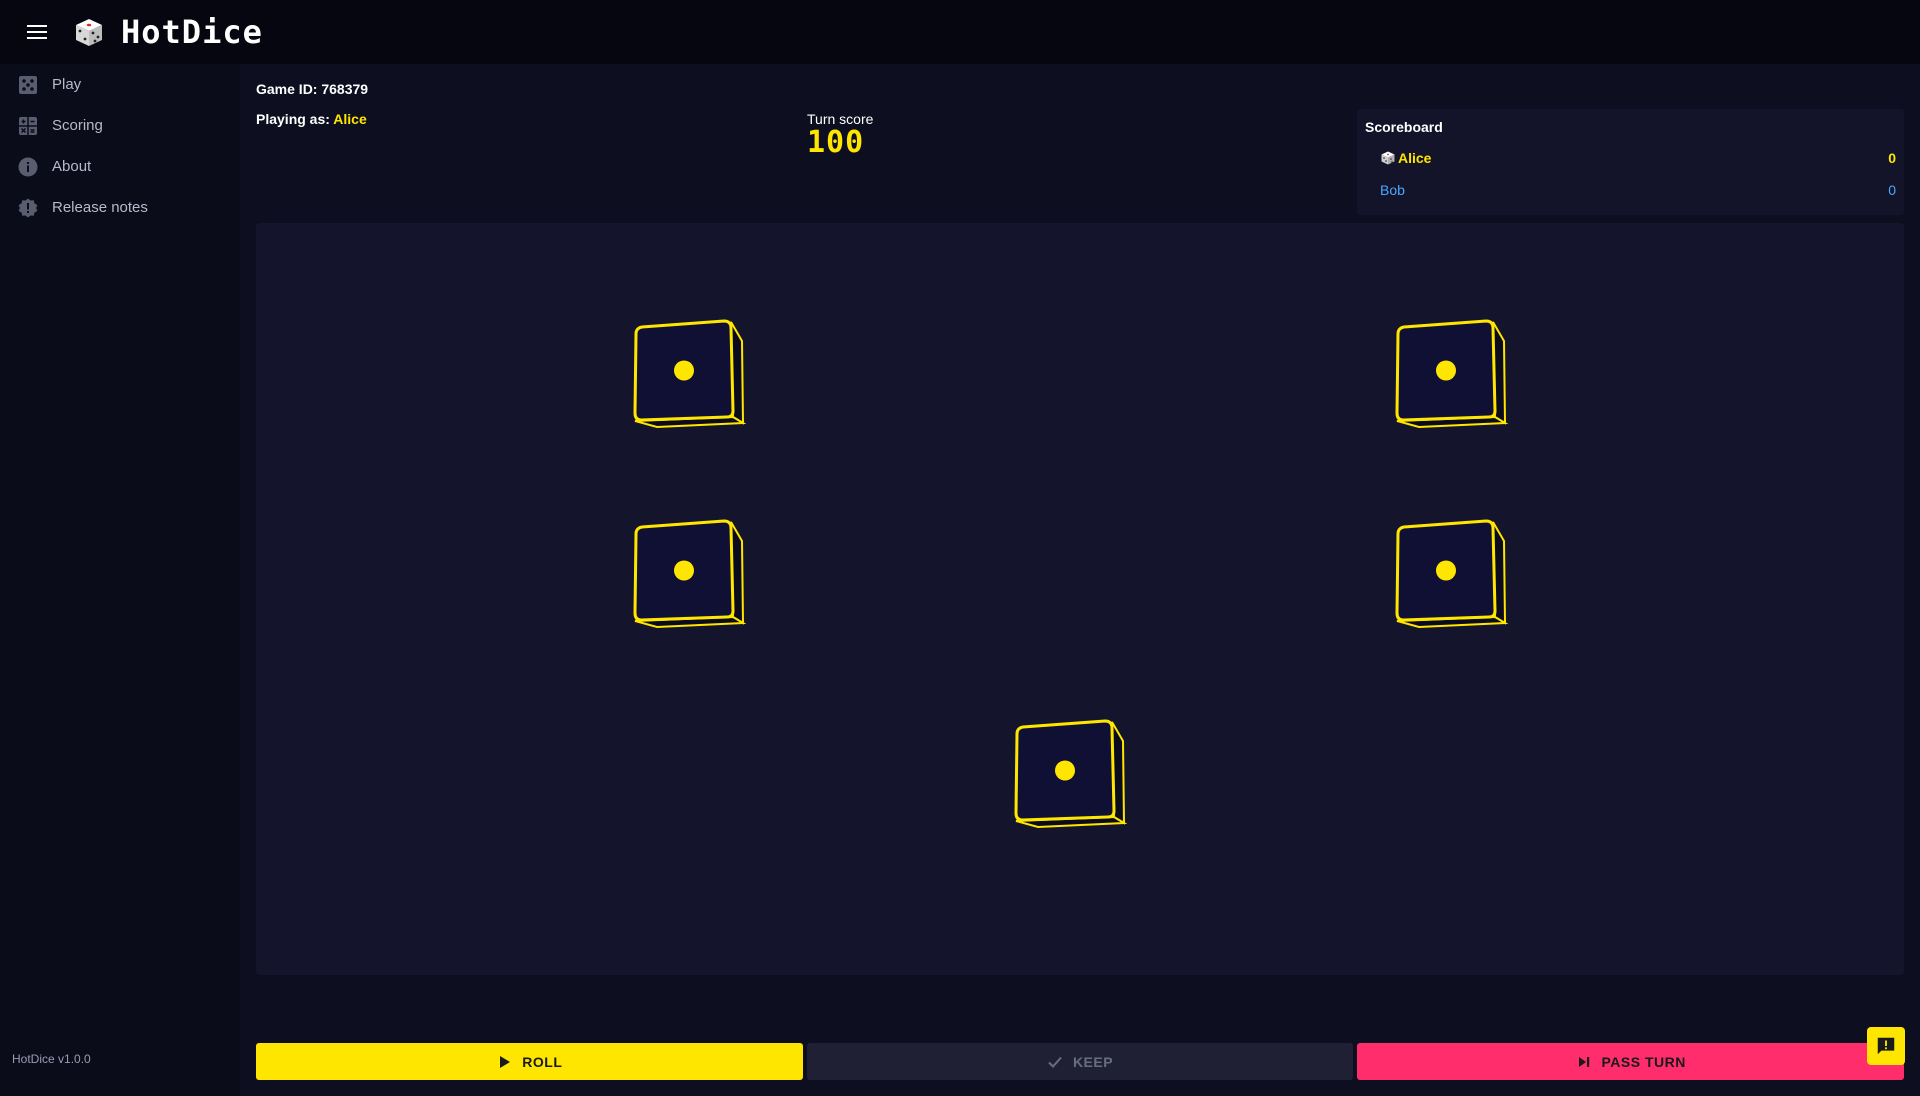 Image resolution: width=1920 pixels, height=1096 pixels. Describe the element at coordinates (1404, 127) in the screenshot. I see `scoreboard-title: Scoreboard` at that location.